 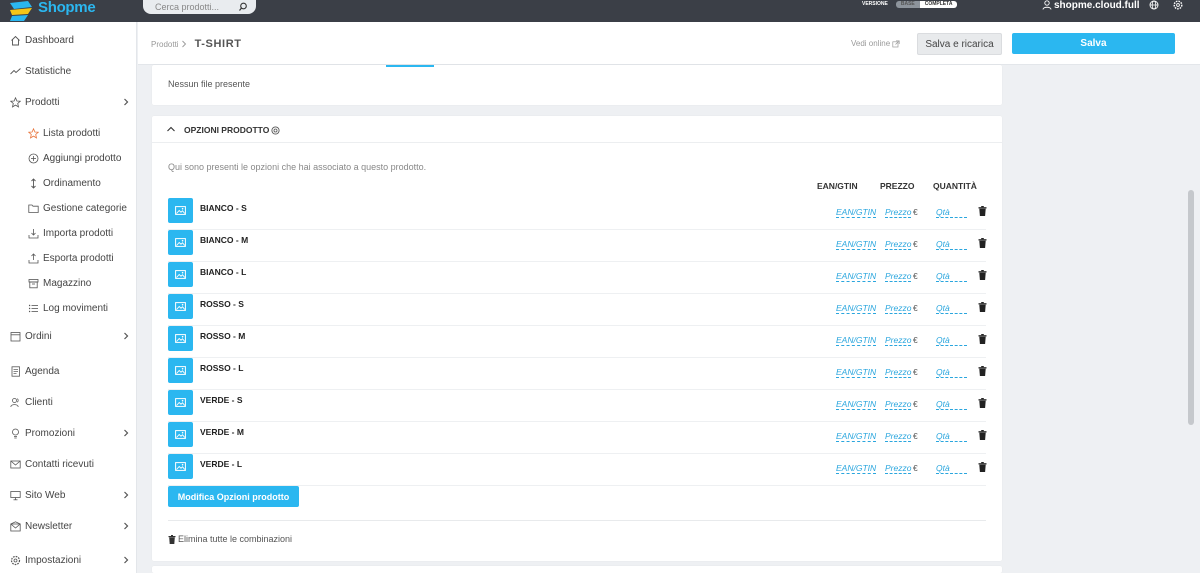 What do you see at coordinates (230, 539) in the screenshot?
I see `delete-all-combinations-link: Elimina tutte le combinazioni` at bounding box center [230, 539].